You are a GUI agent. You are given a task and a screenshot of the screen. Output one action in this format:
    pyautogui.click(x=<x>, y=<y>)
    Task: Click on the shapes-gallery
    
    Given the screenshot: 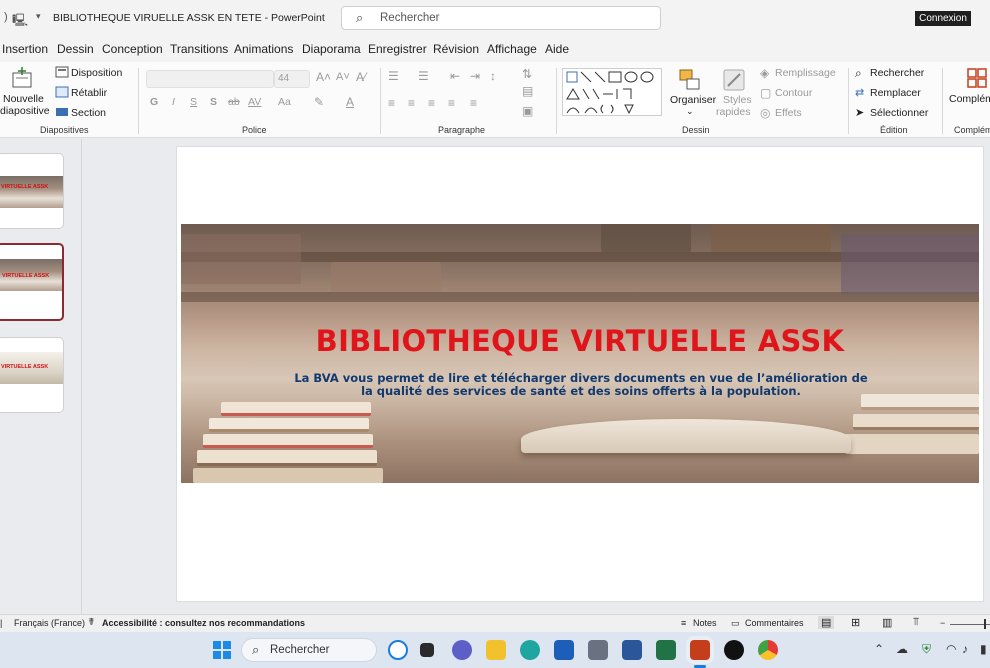 What is the action you would take?
    pyautogui.click(x=612, y=92)
    